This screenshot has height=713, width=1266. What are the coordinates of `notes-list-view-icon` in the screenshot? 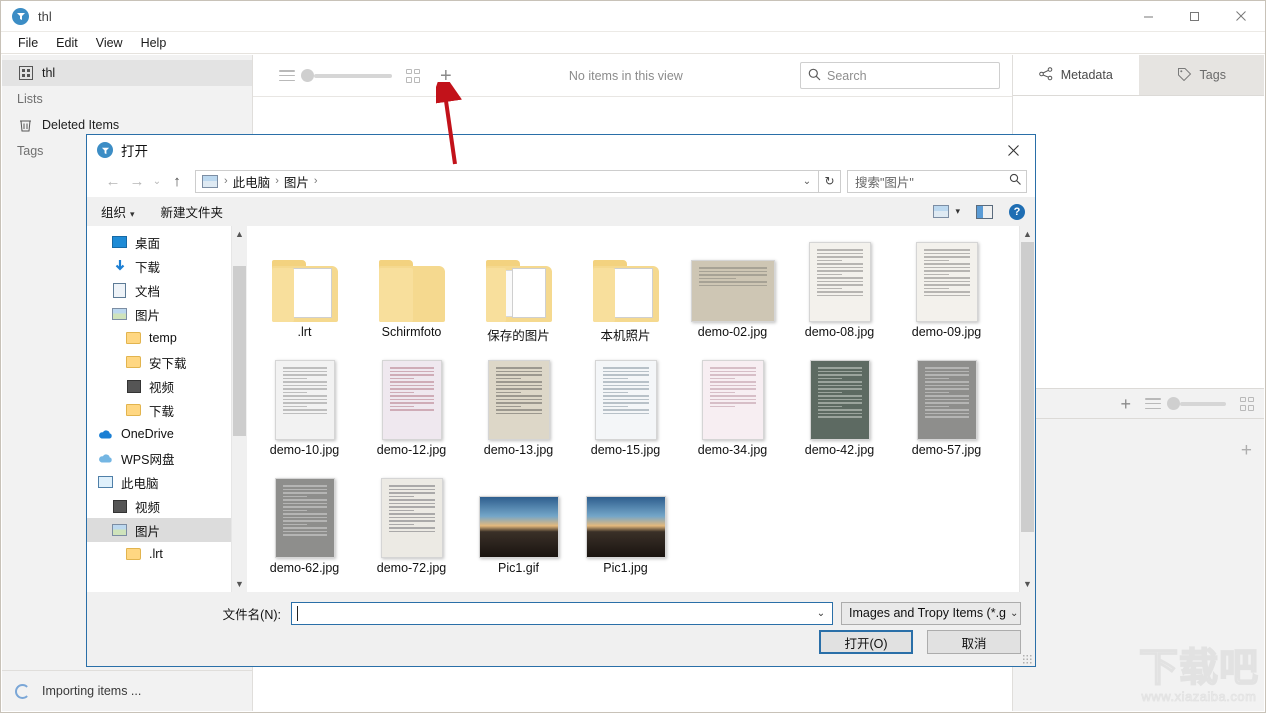 It's located at (1153, 403).